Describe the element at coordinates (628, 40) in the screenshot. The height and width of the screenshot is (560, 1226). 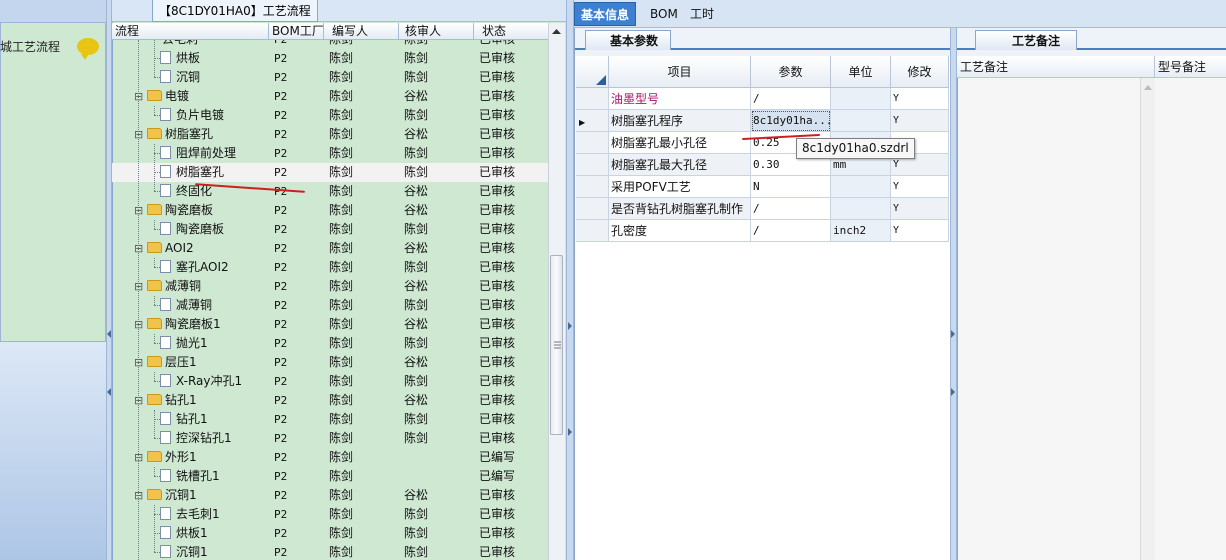
I see `subtab-basic-params: 基本参数` at that location.